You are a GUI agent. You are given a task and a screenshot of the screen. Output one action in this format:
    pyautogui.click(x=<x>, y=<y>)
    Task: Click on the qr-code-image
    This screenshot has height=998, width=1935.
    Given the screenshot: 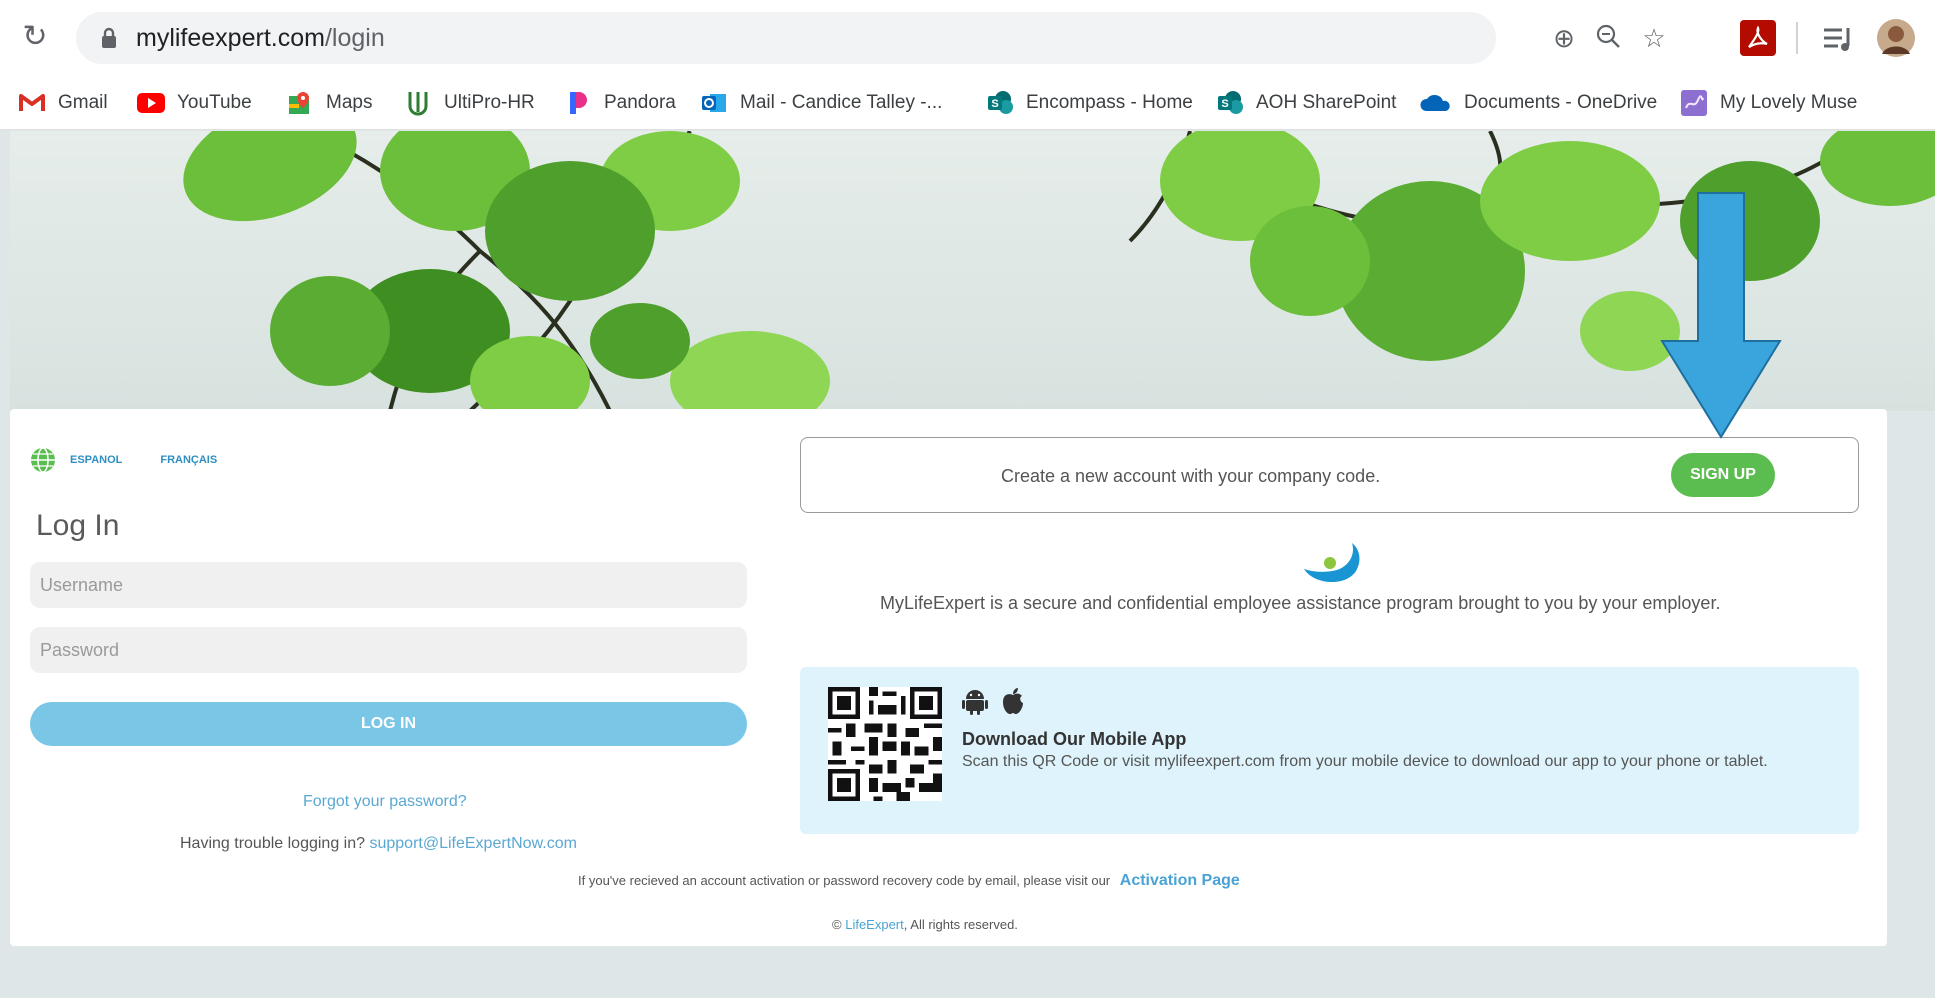 What is the action you would take?
    pyautogui.click(x=885, y=744)
    